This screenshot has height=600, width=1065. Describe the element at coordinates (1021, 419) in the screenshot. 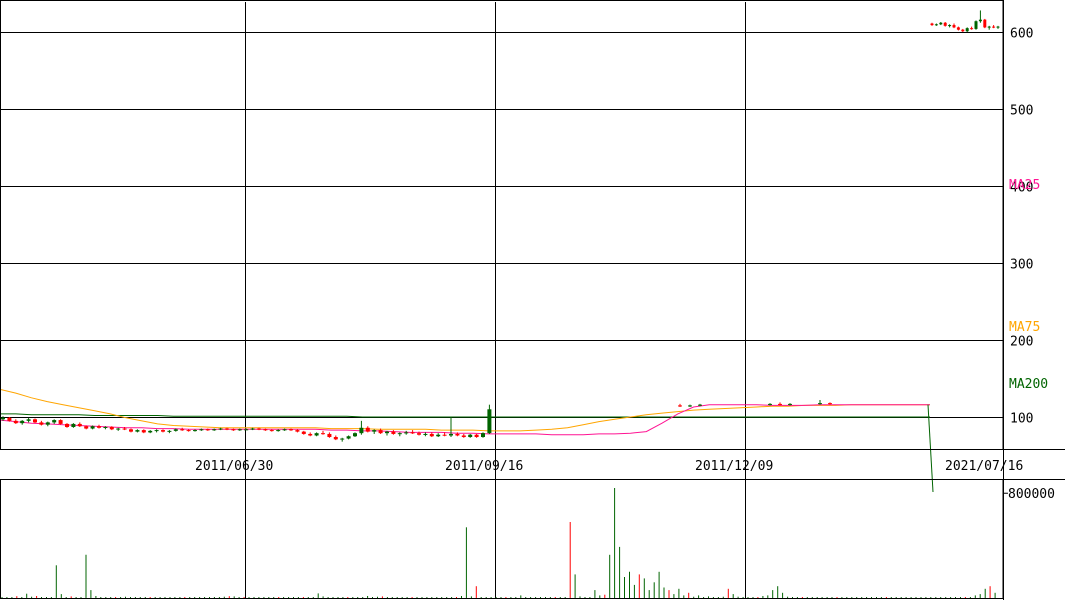

I see `price-tick-label: 100` at that location.